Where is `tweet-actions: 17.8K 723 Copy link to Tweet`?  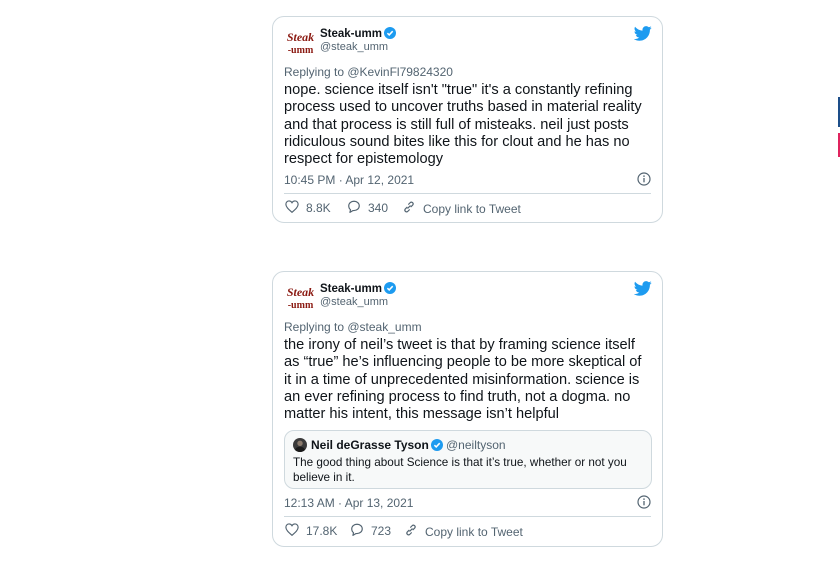 tweet-actions: 17.8K 723 Copy link to Tweet is located at coordinates (467, 532).